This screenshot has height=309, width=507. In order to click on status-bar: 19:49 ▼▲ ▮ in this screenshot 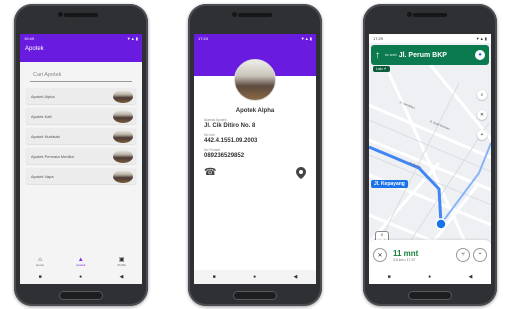, I will do `click(81, 38)`.